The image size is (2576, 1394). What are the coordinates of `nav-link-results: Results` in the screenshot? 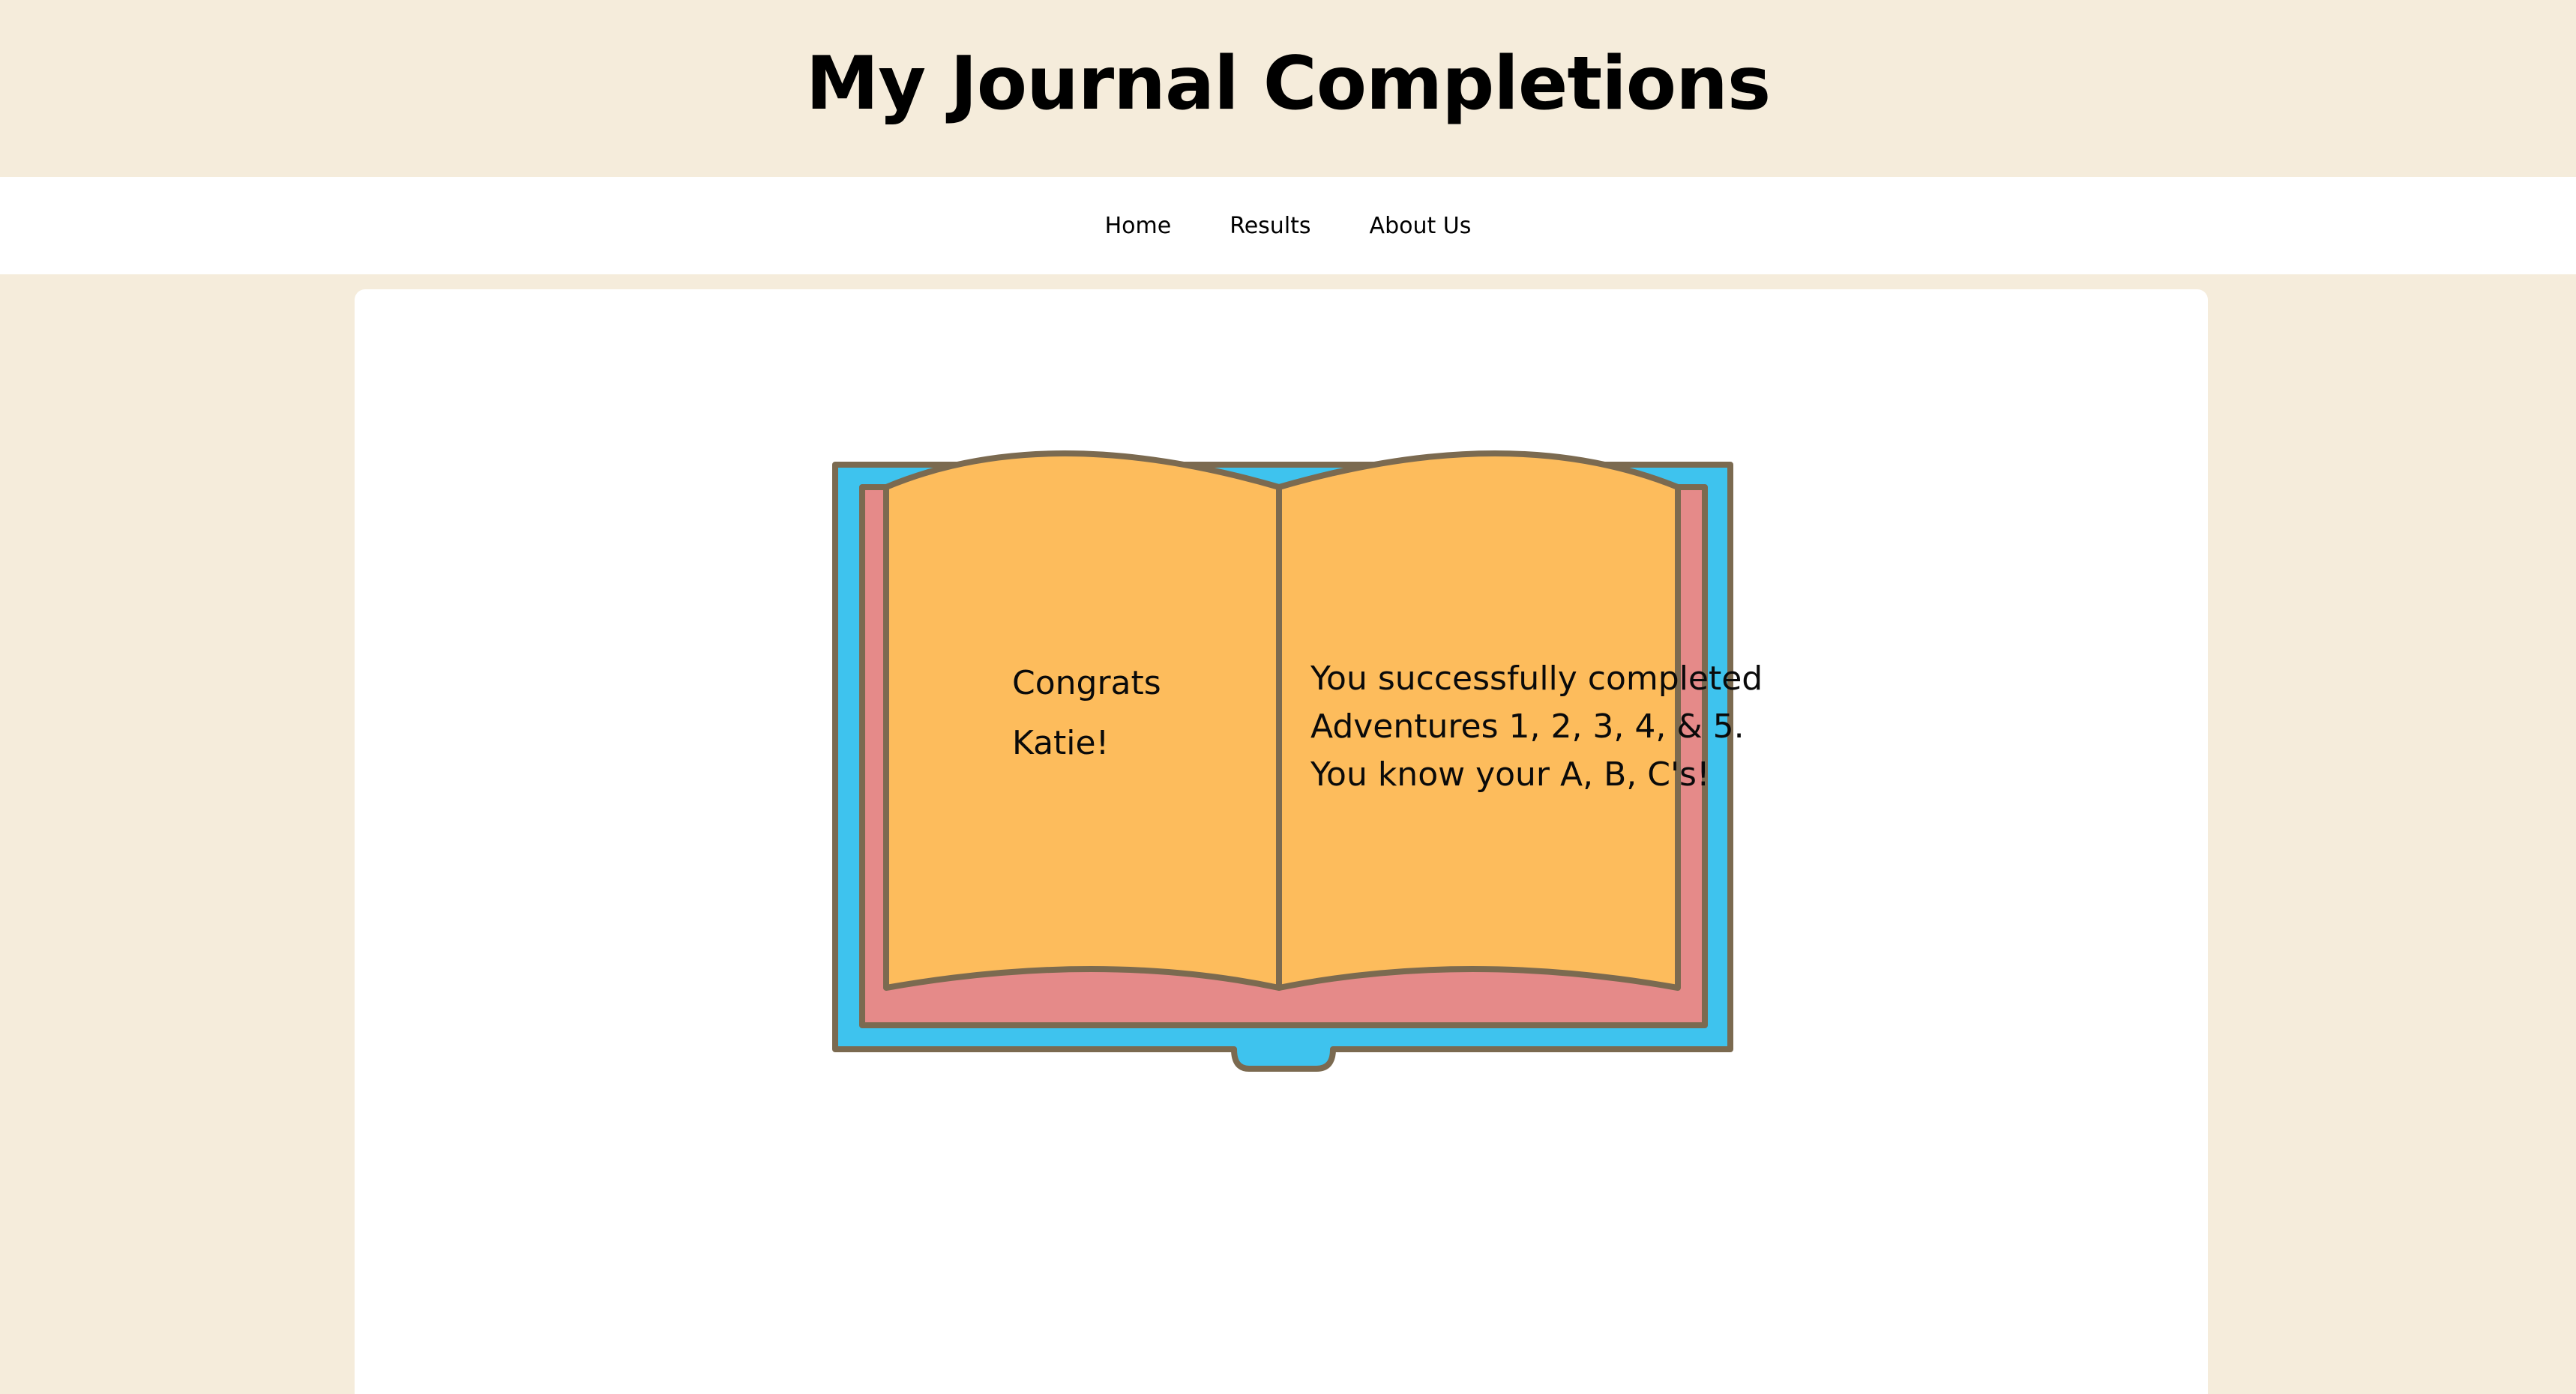 It's located at (1270, 226).